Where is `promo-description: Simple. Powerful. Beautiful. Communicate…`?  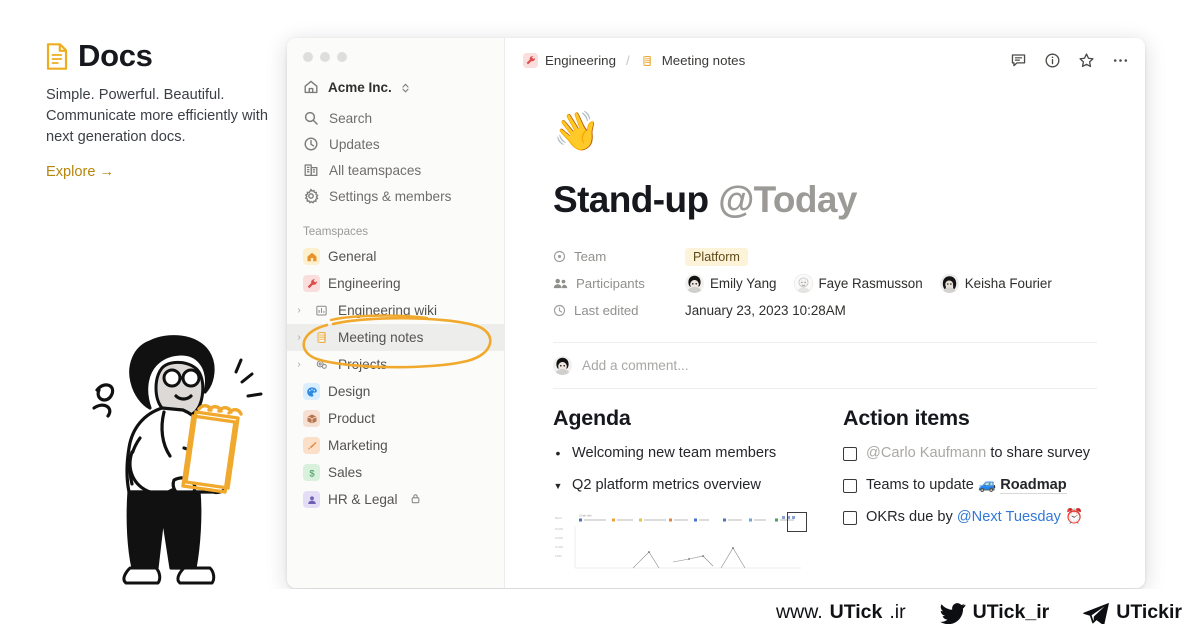
promo-description: Simple. Powerful. Beautiful. Communicate… is located at coordinates (157, 116).